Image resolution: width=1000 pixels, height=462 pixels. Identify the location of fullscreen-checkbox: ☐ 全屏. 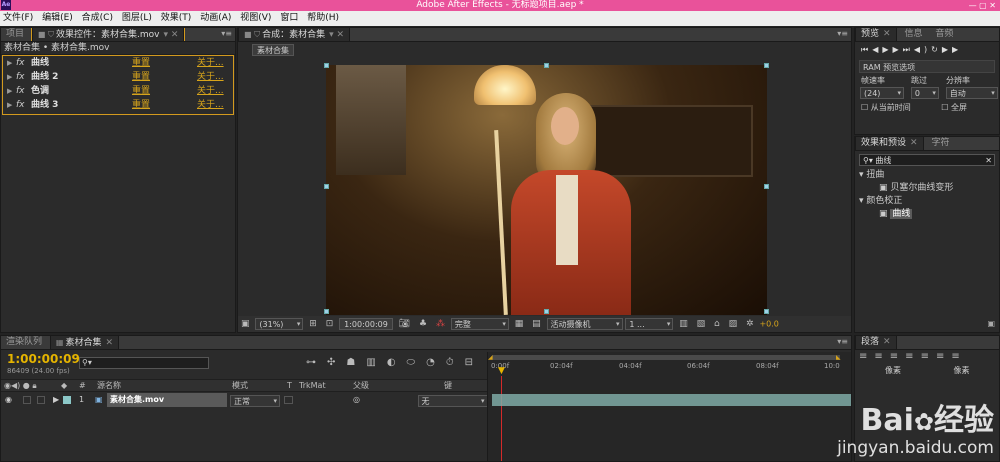
(954, 107).